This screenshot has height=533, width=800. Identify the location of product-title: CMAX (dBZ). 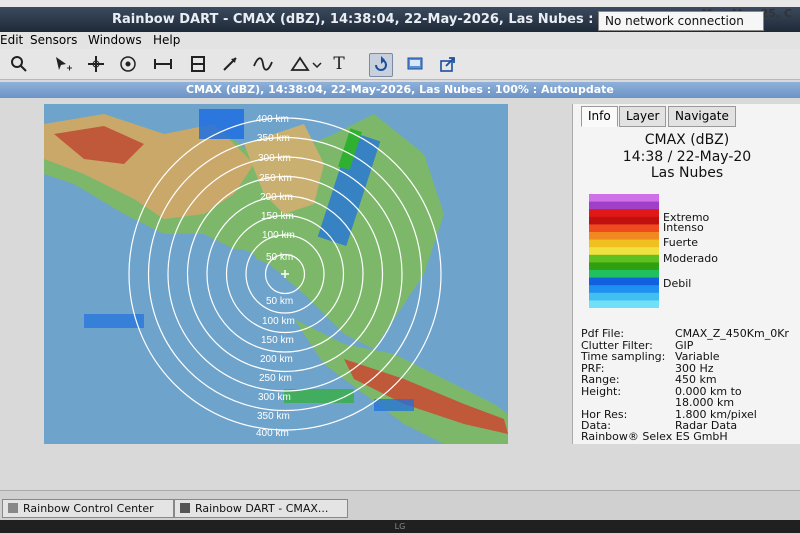
(687, 140).